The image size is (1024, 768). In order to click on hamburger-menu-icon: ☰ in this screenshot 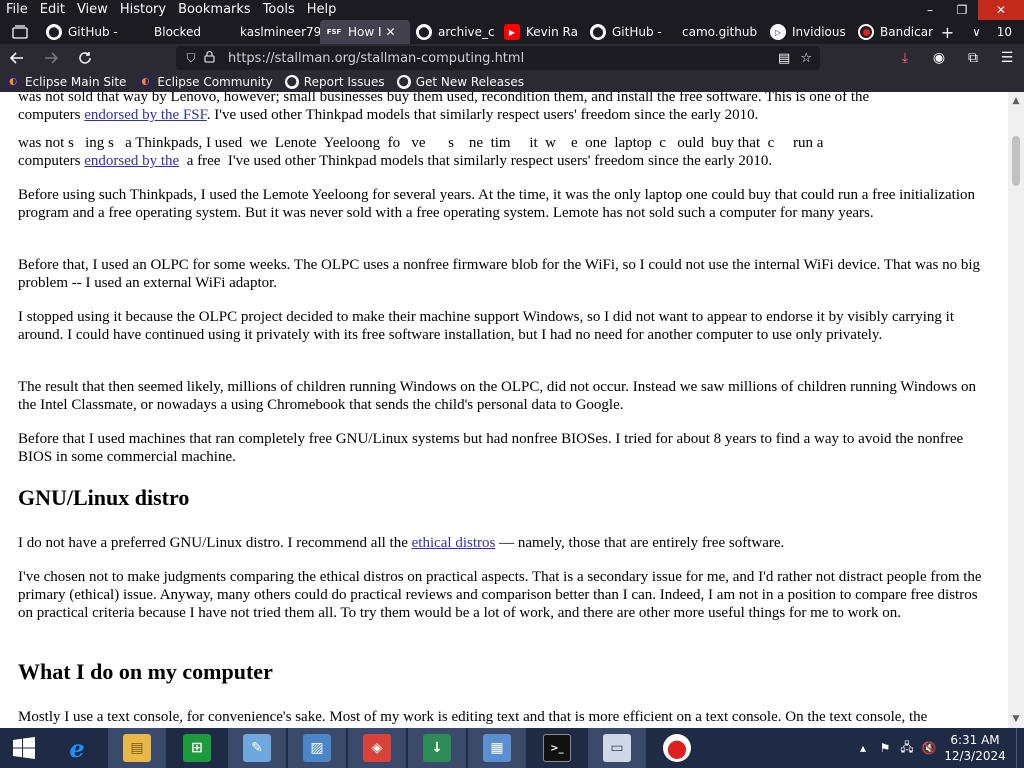, I will do `click(1007, 58)`.